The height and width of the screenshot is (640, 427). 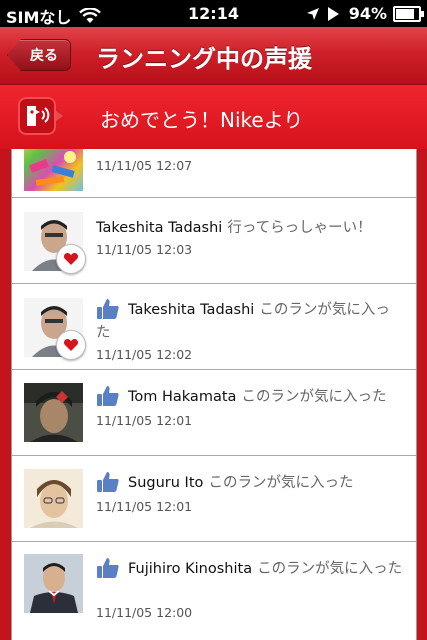 What do you see at coordinates (312, 13) in the screenshot?
I see `location-arrow-icon` at bounding box center [312, 13].